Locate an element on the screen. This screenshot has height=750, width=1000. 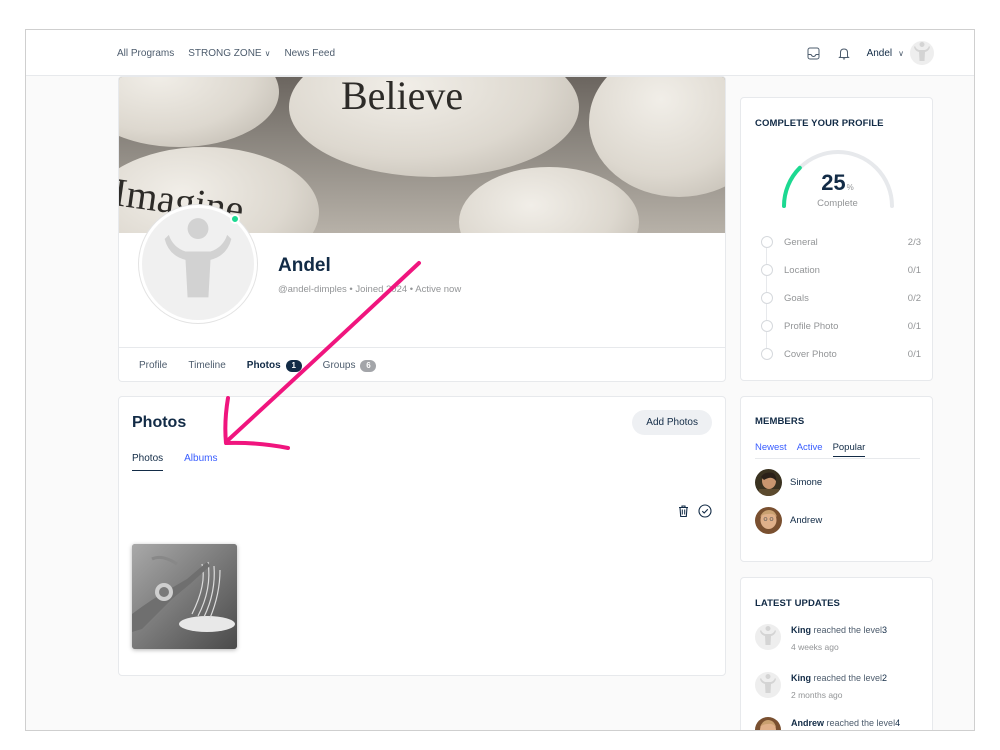
widget-title: COMPLETE YOUR PROFILE is located at coordinates (819, 123).